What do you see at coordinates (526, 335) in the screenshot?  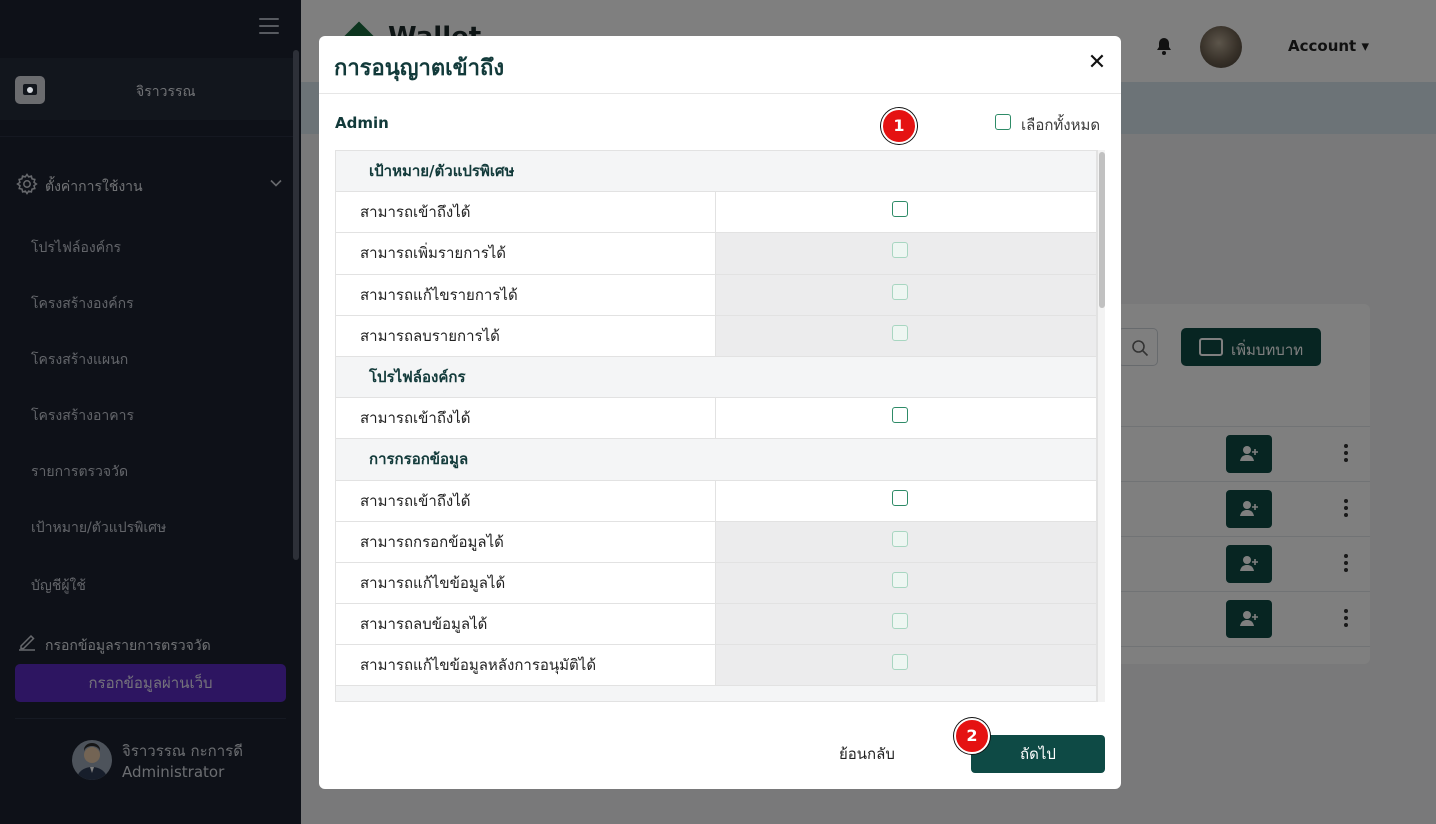 I see `permission-label: สามารถลบรายการได้` at bounding box center [526, 335].